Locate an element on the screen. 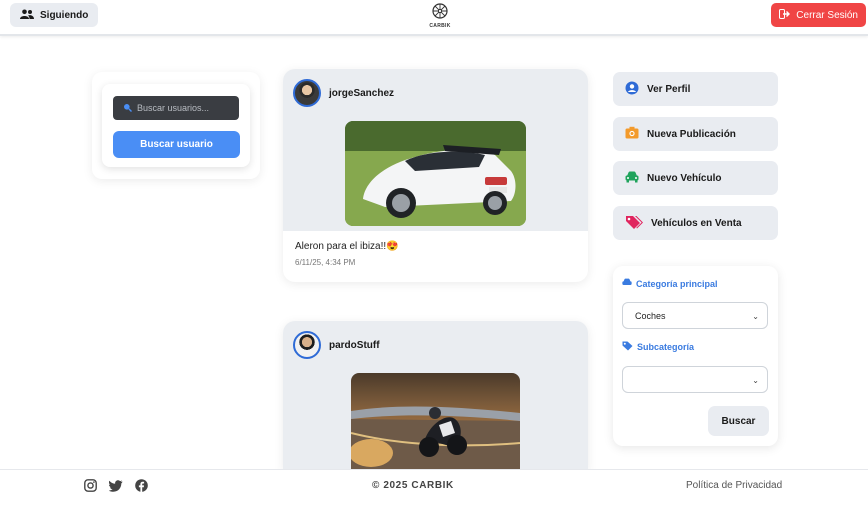  post-header: jorgeSanchez is located at coordinates (435, 150).